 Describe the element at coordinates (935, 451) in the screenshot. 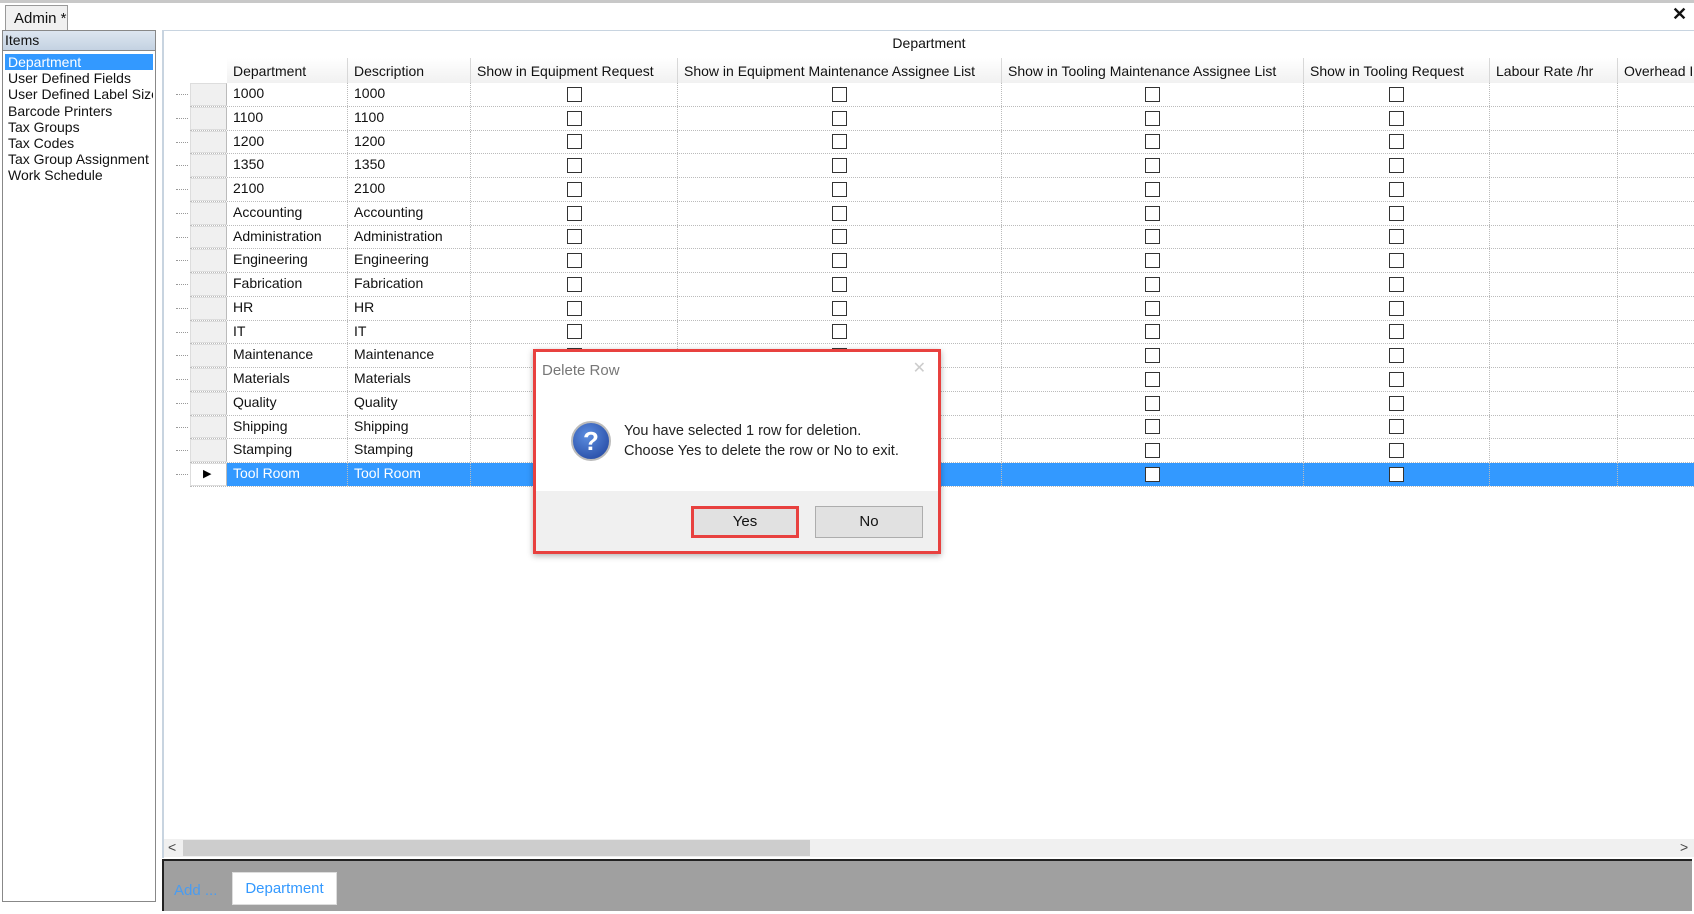

I see `table-row: Stamping Stamping` at that location.